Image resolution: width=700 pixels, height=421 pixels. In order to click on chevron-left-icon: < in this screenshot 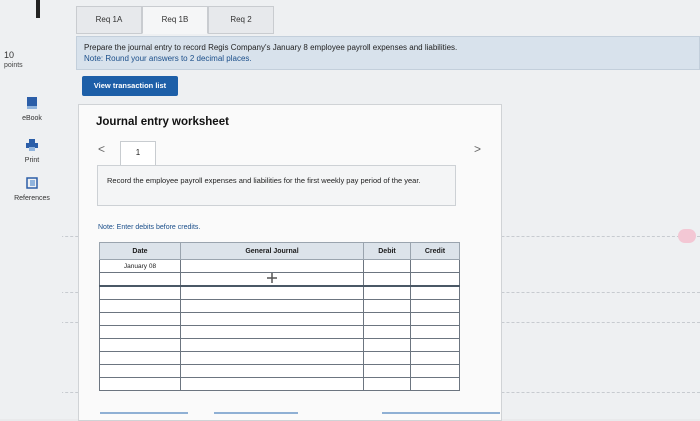, I will do `click(101, 149)`.